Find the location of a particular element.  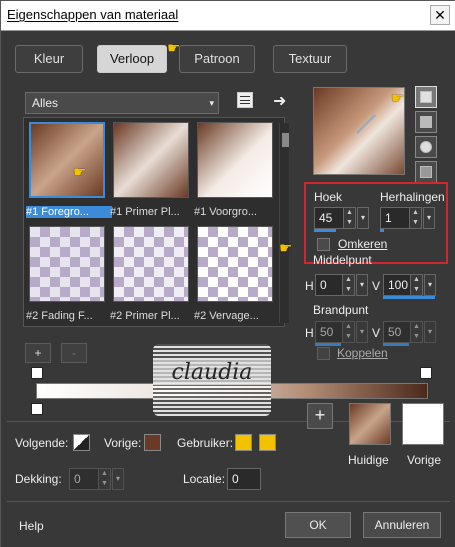

rectangular-style-button is located at coordinates (426, 122).